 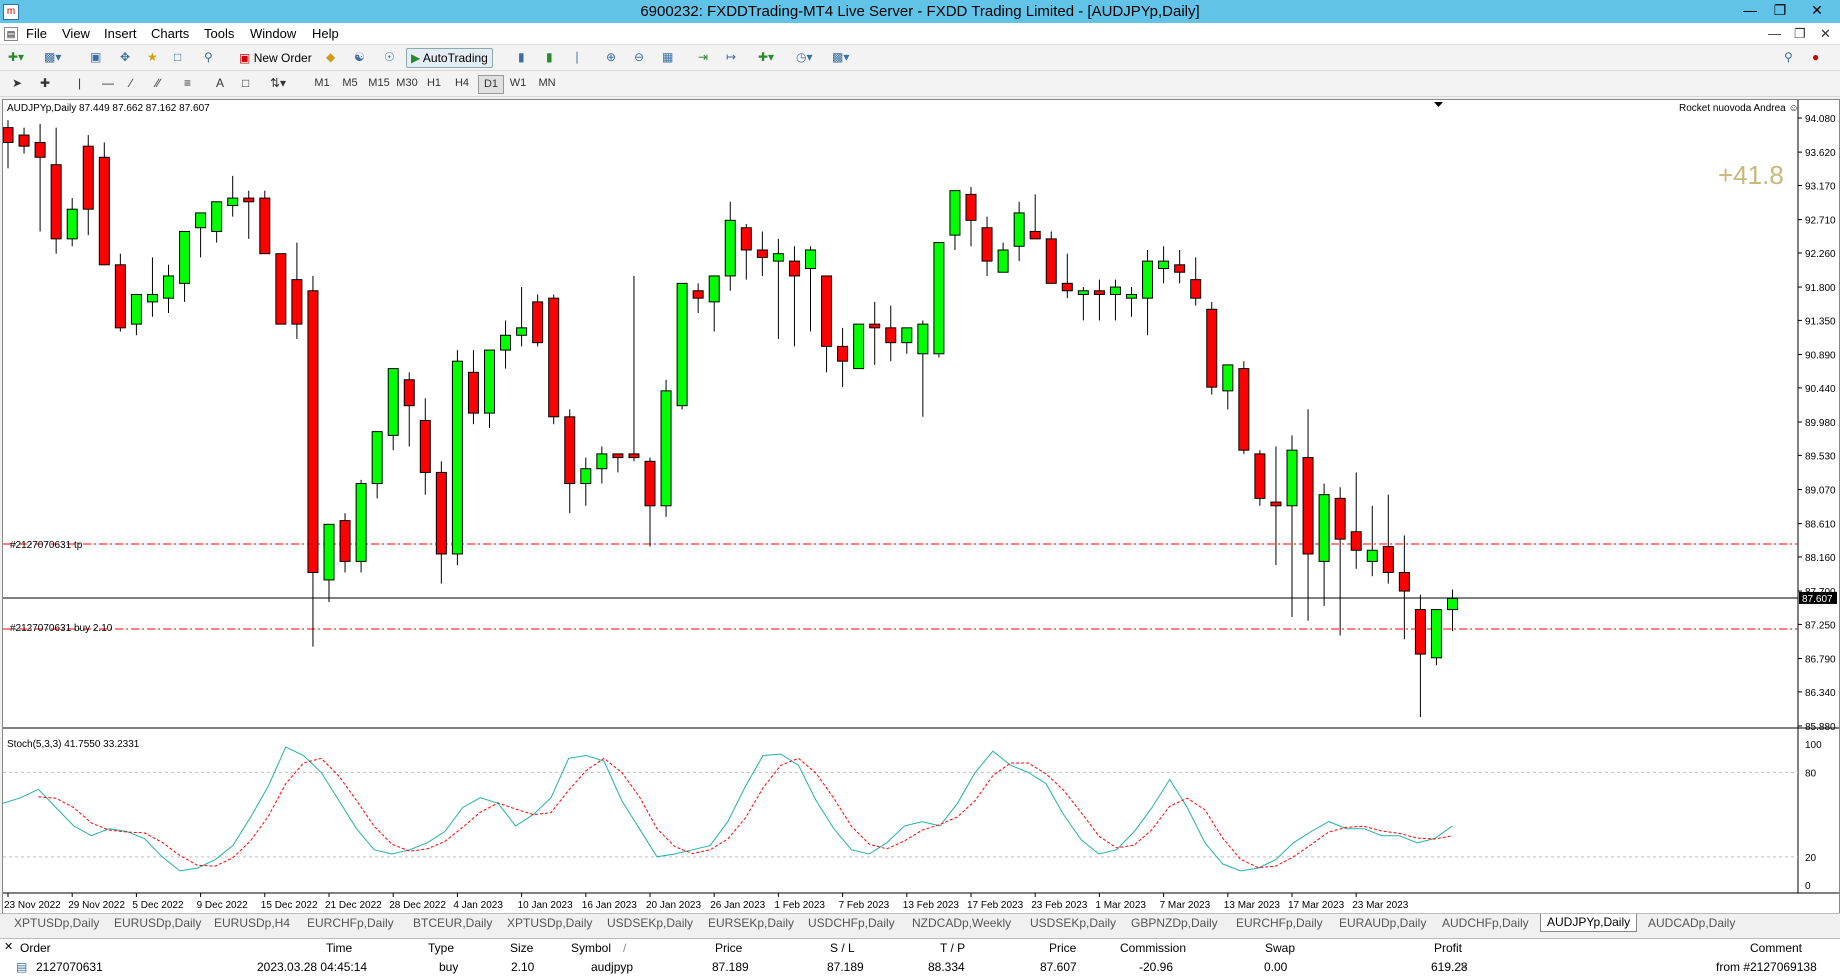 I want to click on text-icon: A, so click(x=220, y=83).